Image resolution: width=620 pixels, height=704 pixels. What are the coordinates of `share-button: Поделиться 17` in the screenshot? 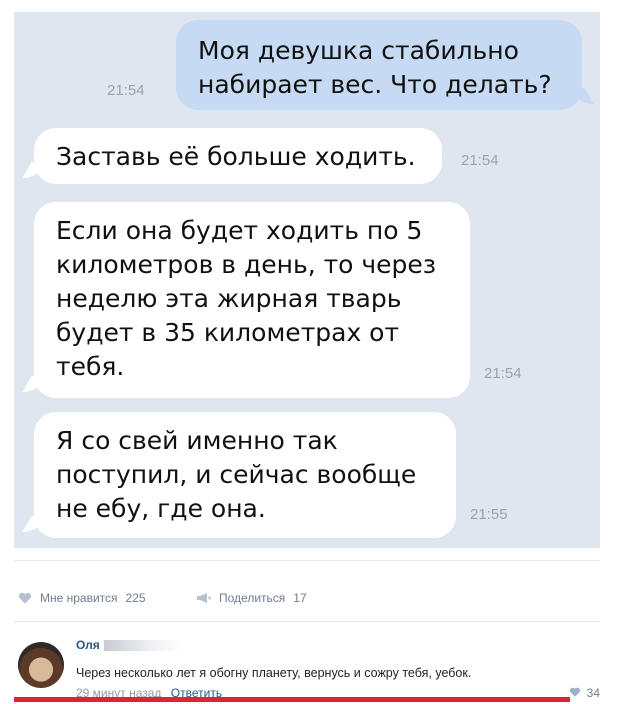 It's located at (251, 598).